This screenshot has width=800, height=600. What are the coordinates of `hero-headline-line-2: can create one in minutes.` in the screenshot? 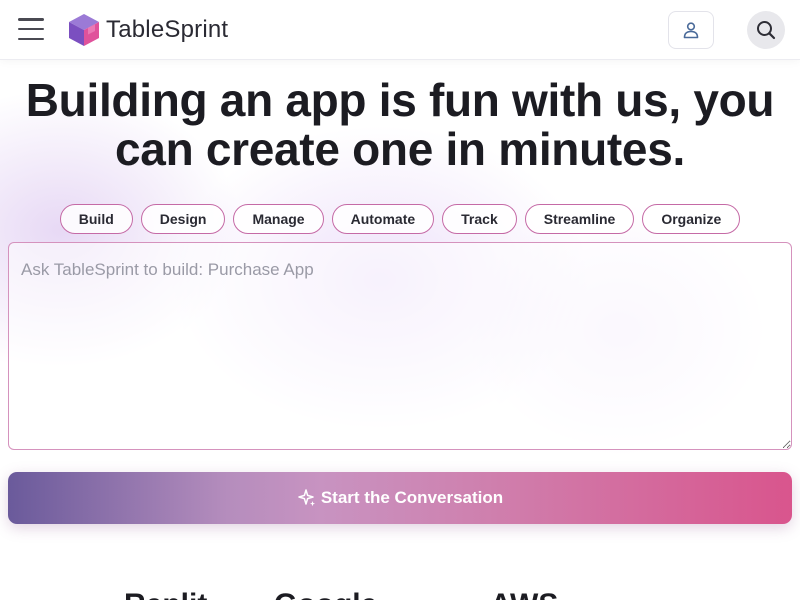 It's located at (400, 149).